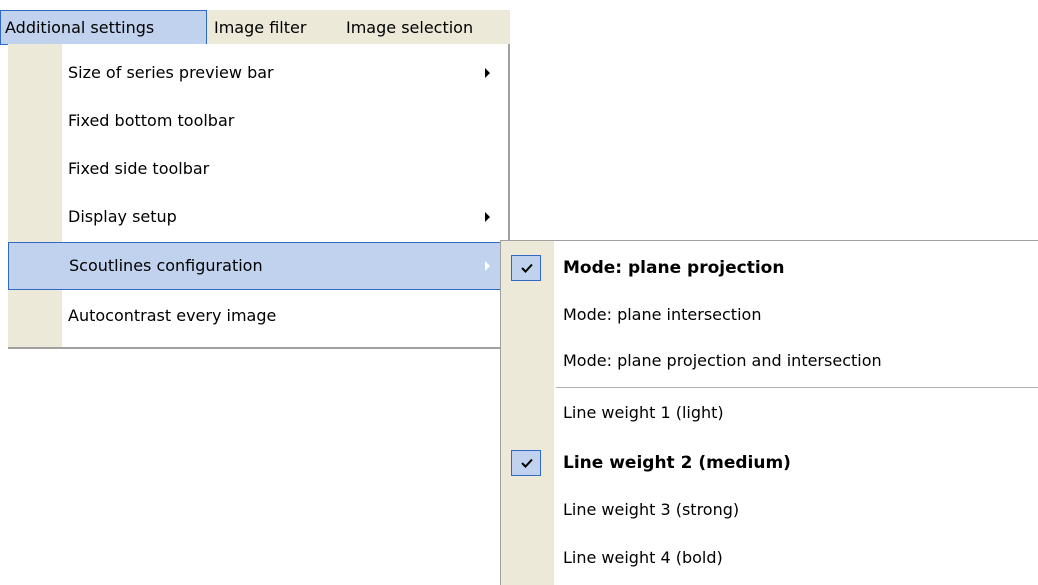 The width and height of the screenshot is (1038, 585). Describe the element at coordinates (674, 268) in the screenshot. I see `submenu-item-label: Mode: plane projection` at that location.